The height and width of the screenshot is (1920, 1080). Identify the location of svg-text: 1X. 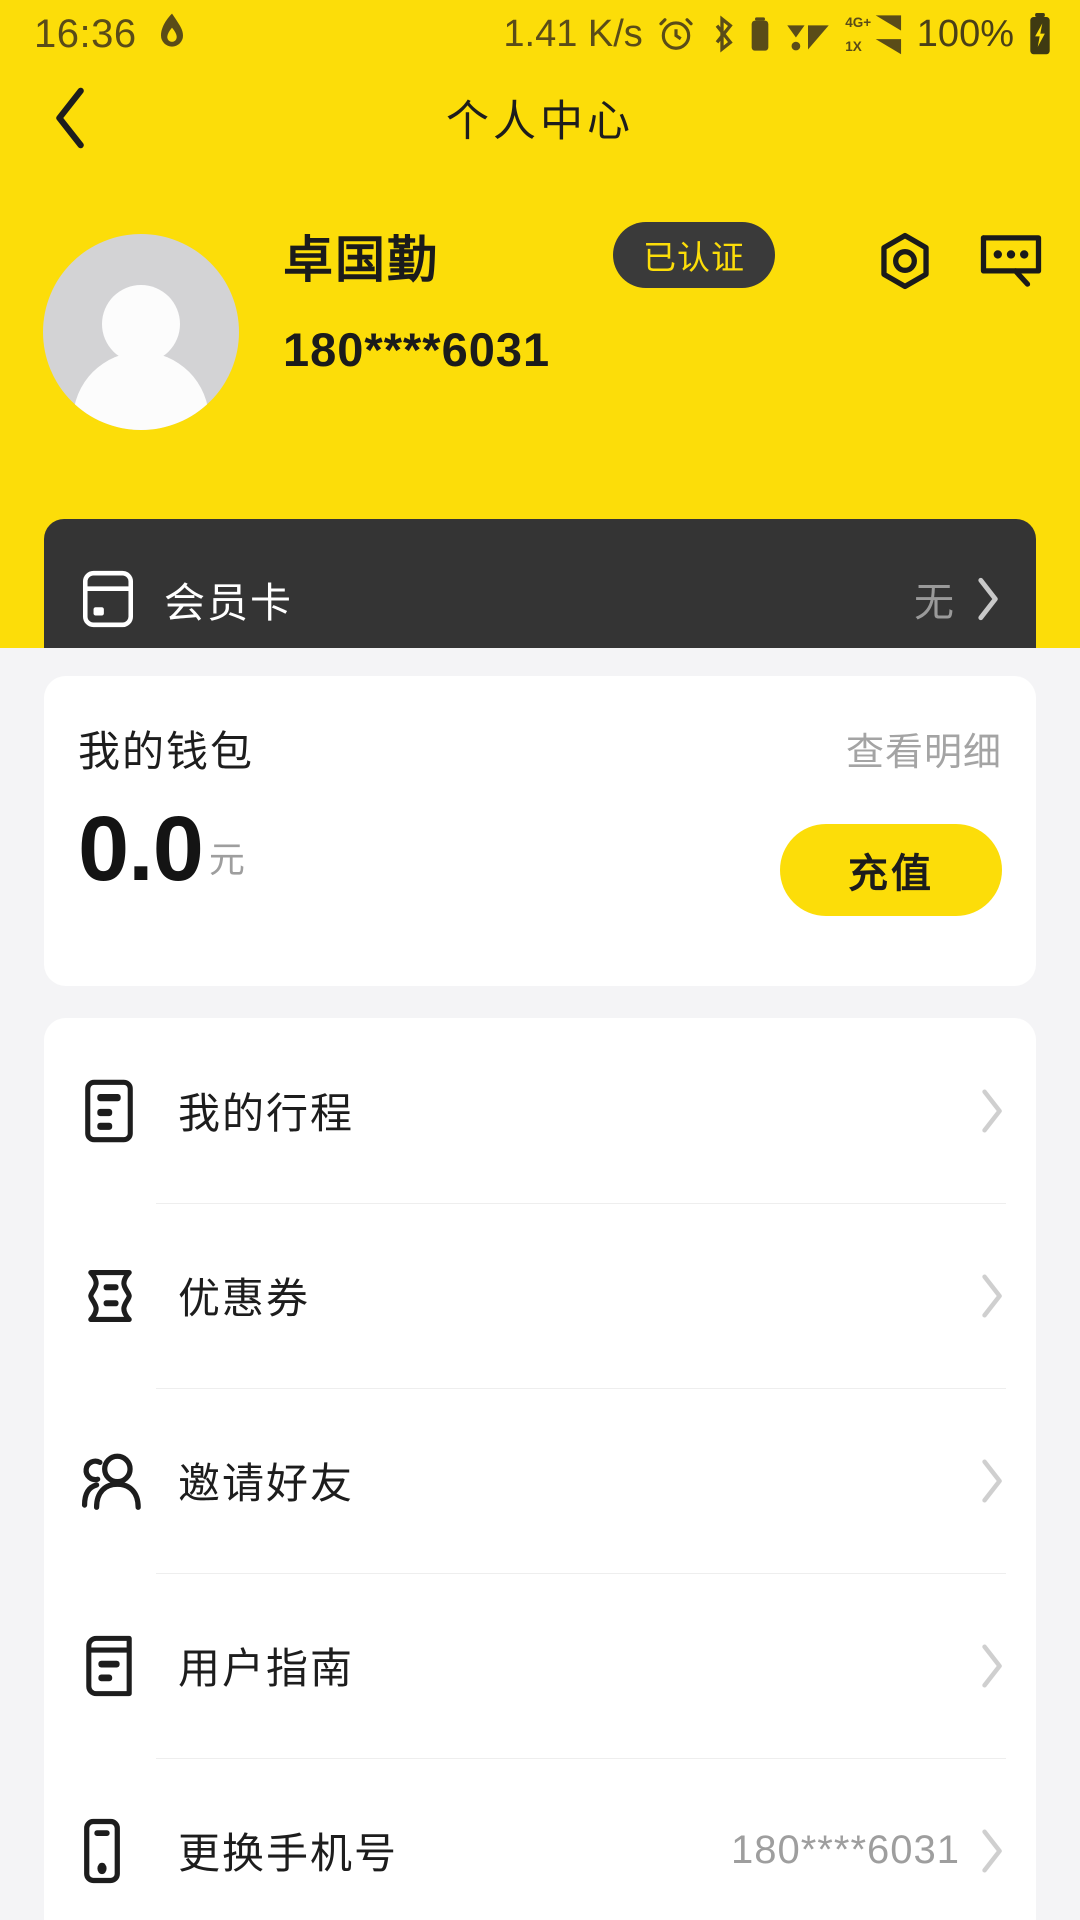
(853, 46).